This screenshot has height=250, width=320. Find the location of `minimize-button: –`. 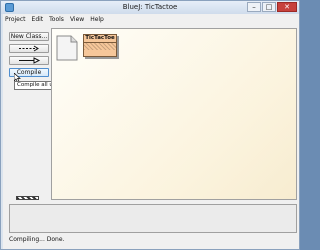

minimize-button: – is located at coordinates (254, 7).